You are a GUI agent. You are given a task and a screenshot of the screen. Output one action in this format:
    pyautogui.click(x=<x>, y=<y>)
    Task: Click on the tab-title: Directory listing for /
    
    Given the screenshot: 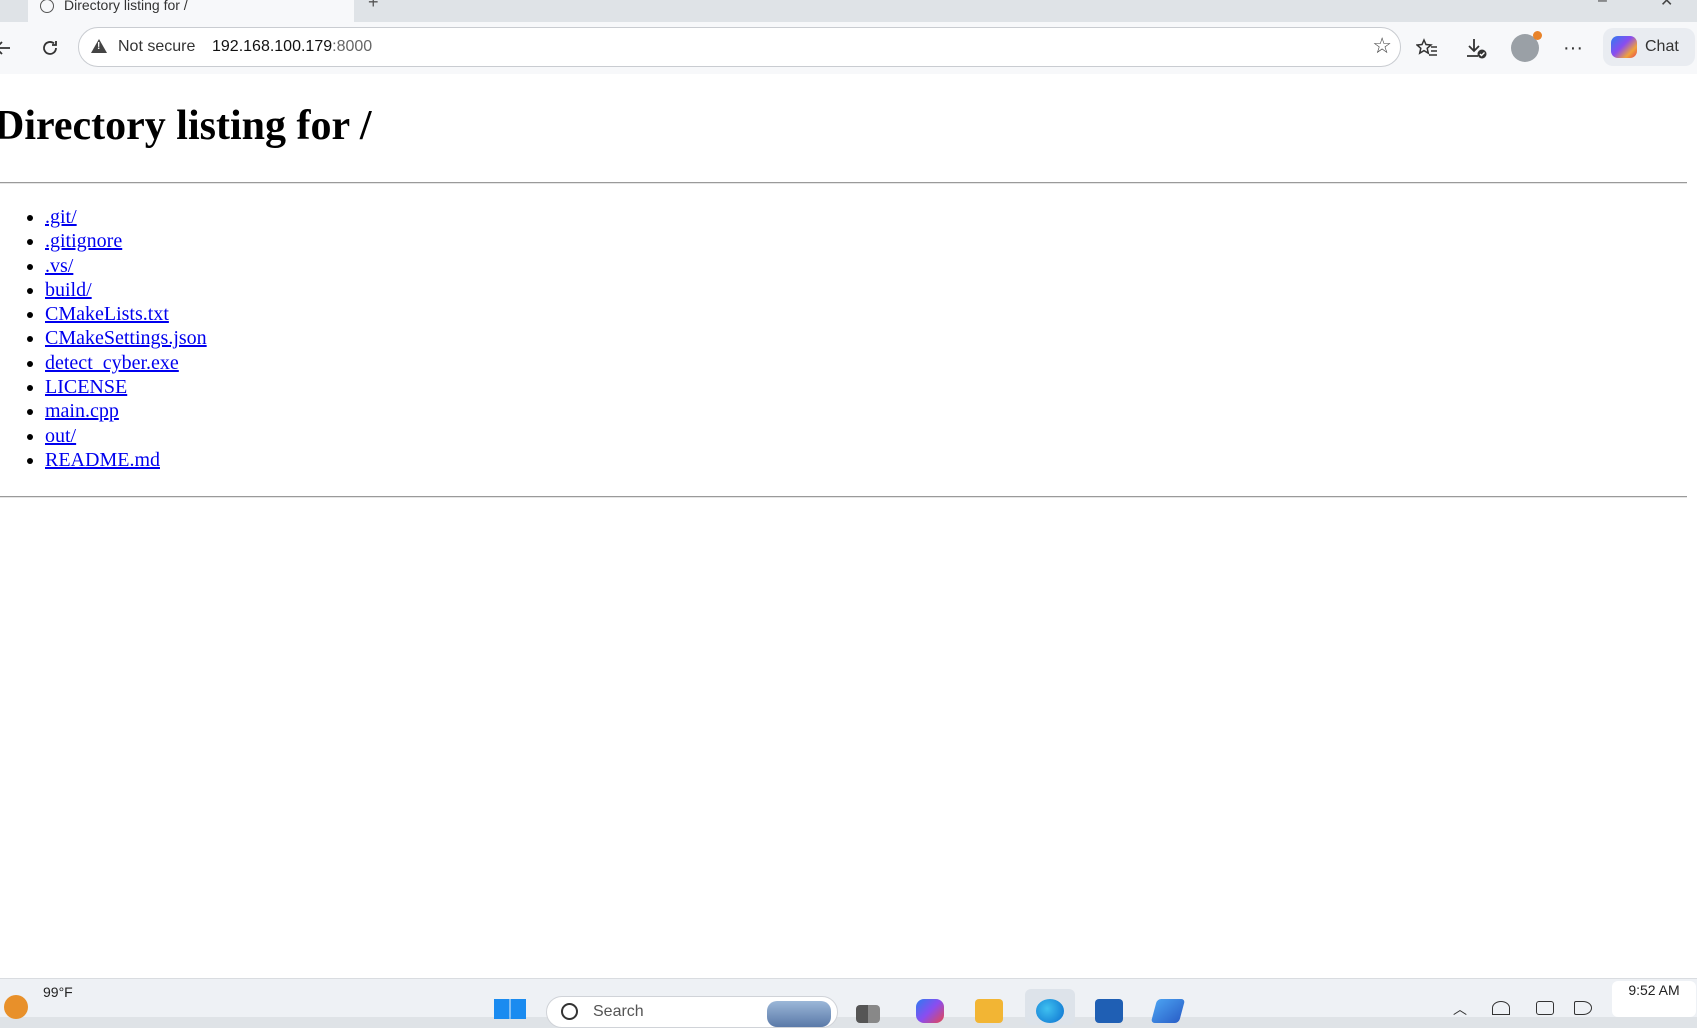 What is the action you would take?
    pyautogui.click(x=126, y=6)
    